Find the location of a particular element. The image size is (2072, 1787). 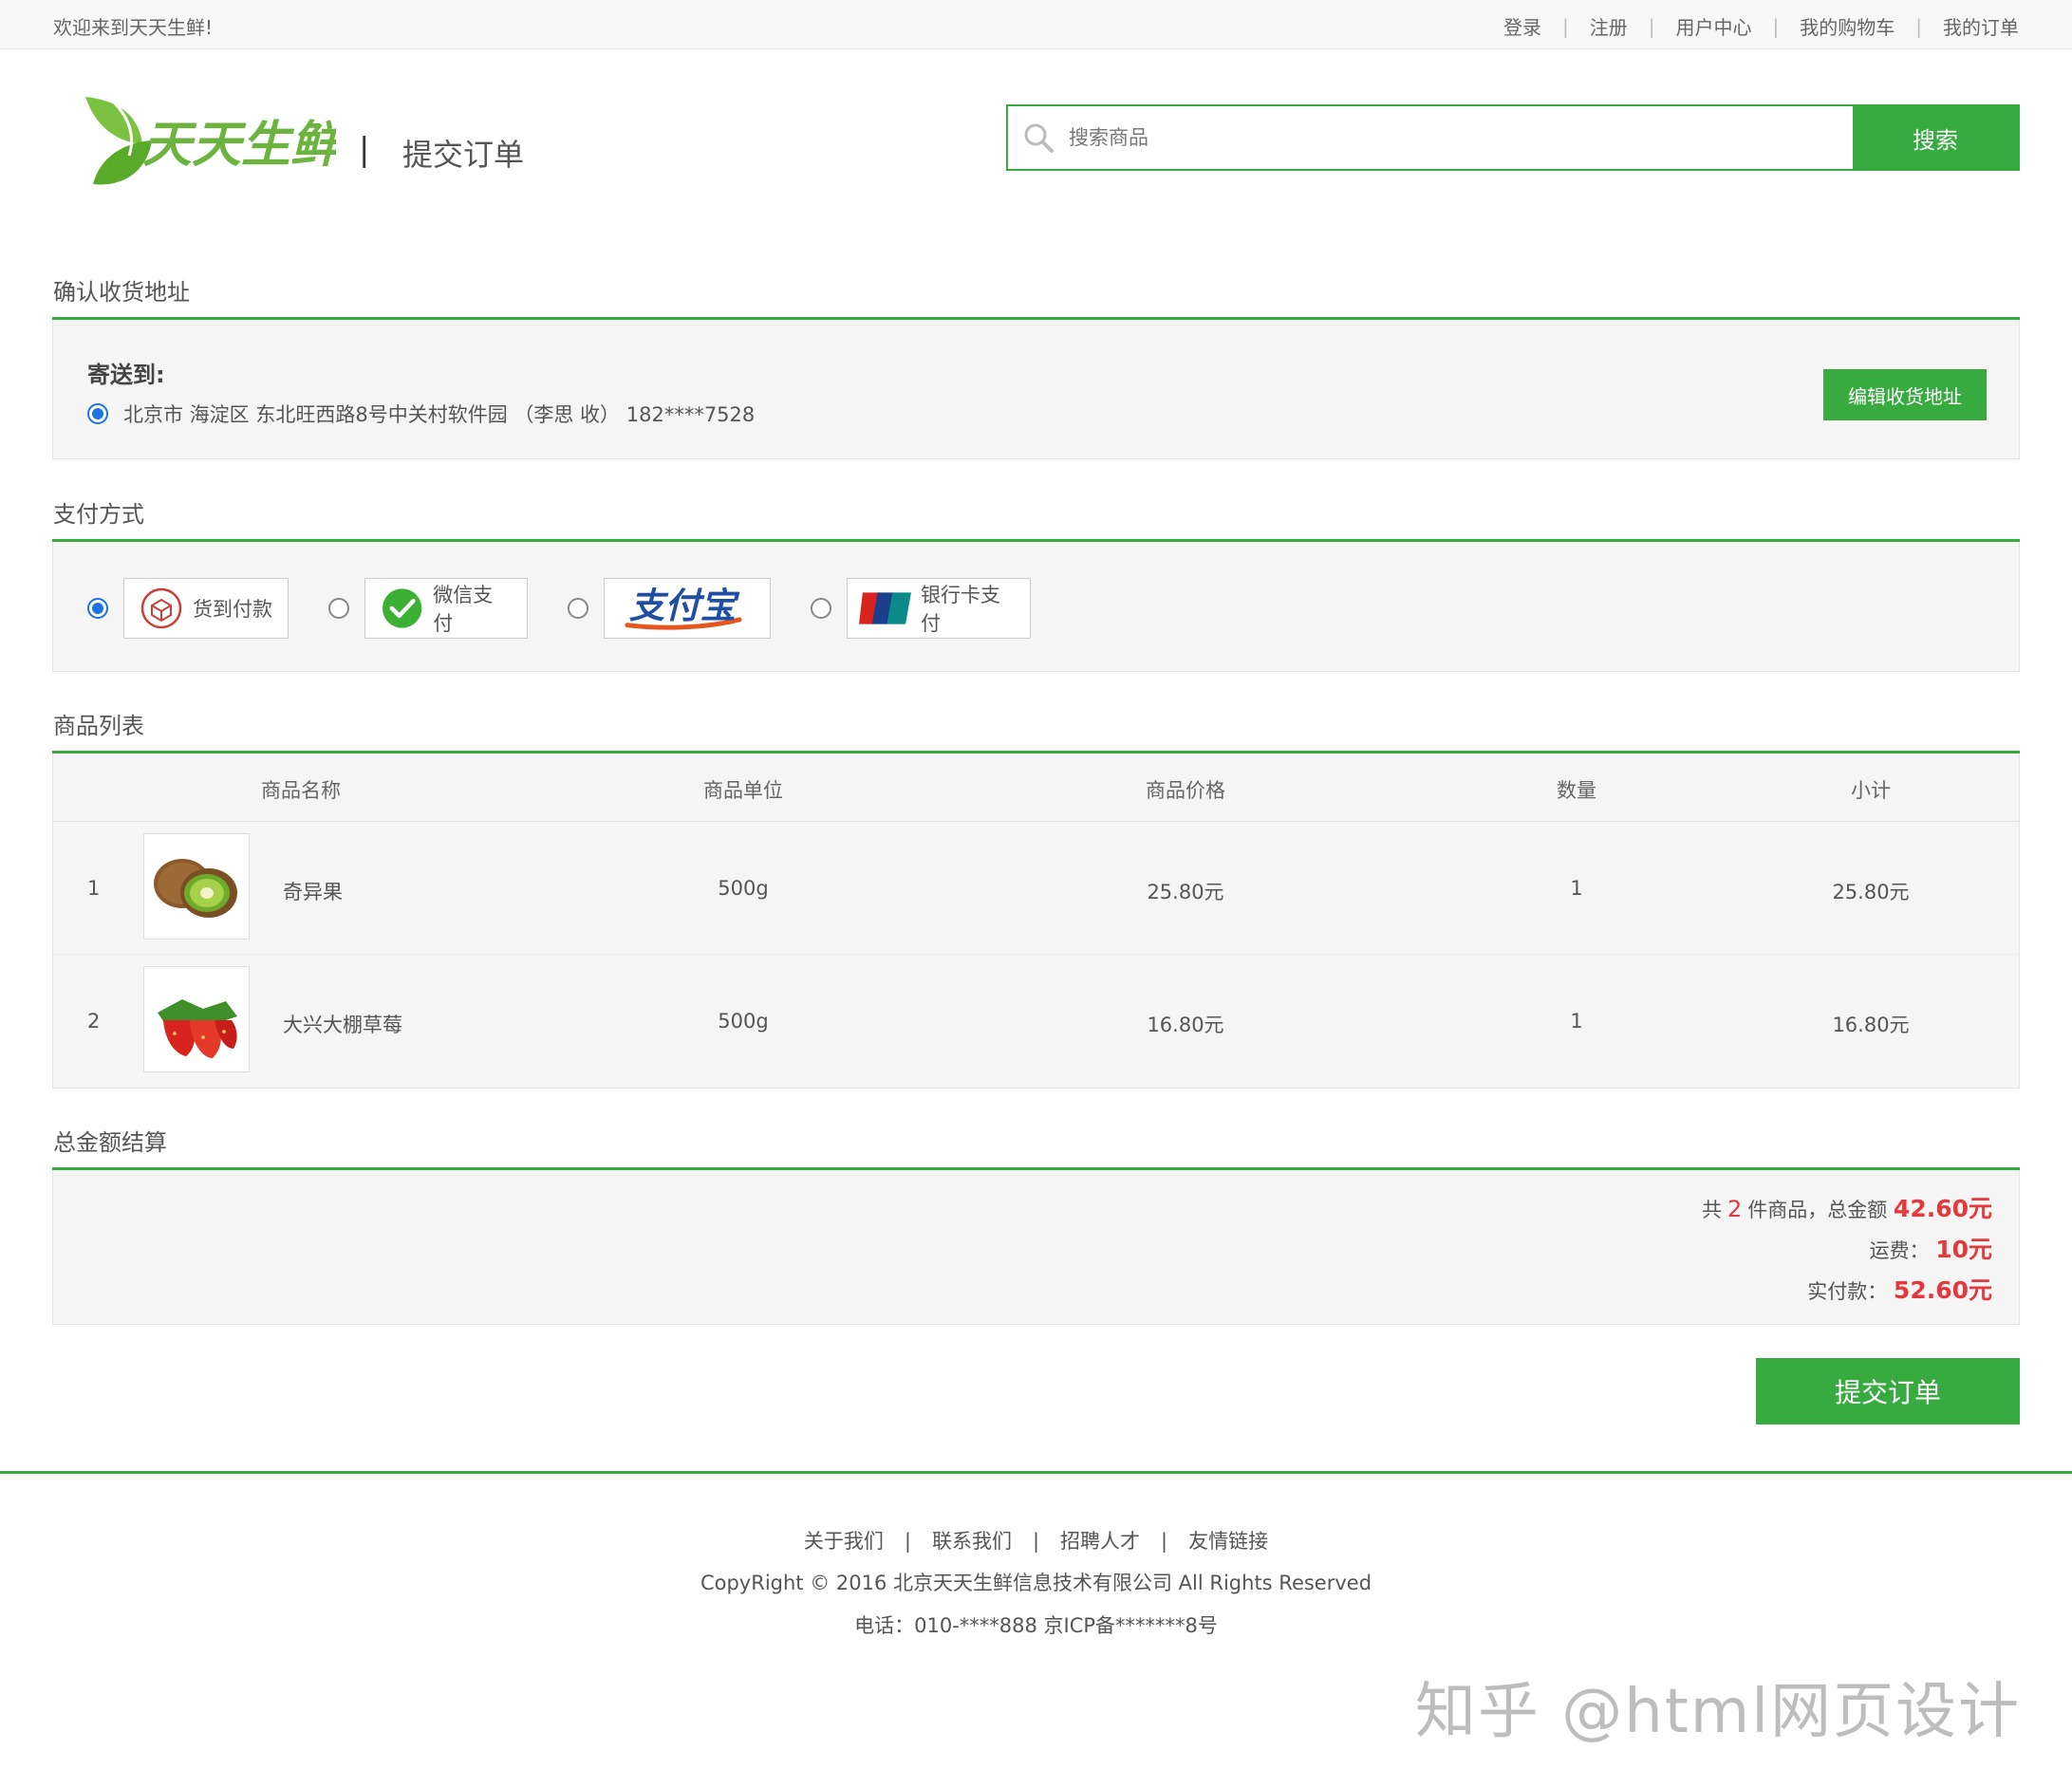

footer-link-friends: 友情链接 is located at coordinates (1228, 1542).